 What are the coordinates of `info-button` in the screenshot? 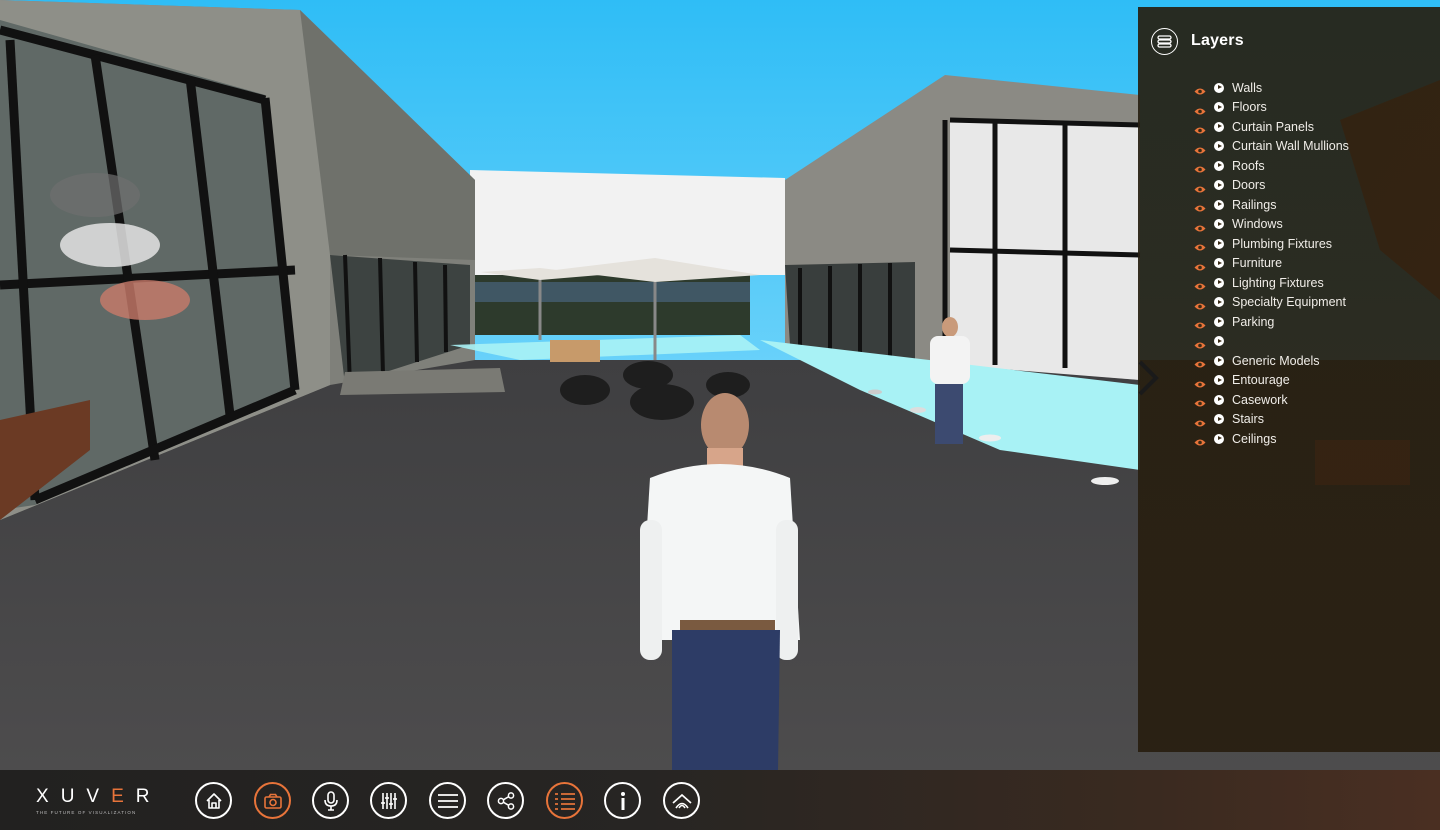 It's located at (622, 800).